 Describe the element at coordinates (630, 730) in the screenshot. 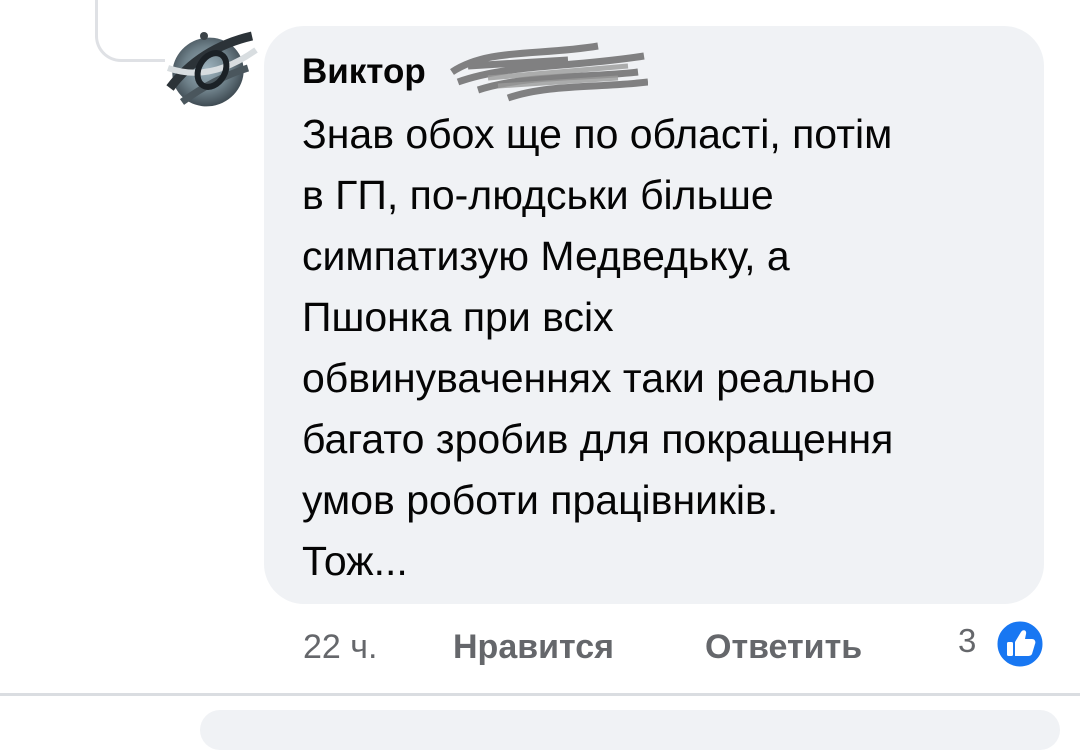

I see `next-comment-bubble` at that location.